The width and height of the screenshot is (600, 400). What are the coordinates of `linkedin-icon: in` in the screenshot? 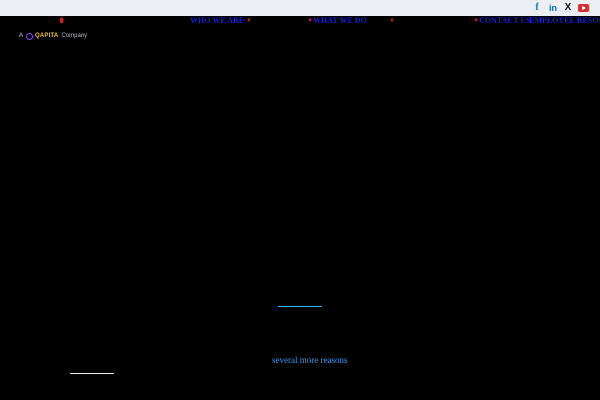 It's located at (553, 8).